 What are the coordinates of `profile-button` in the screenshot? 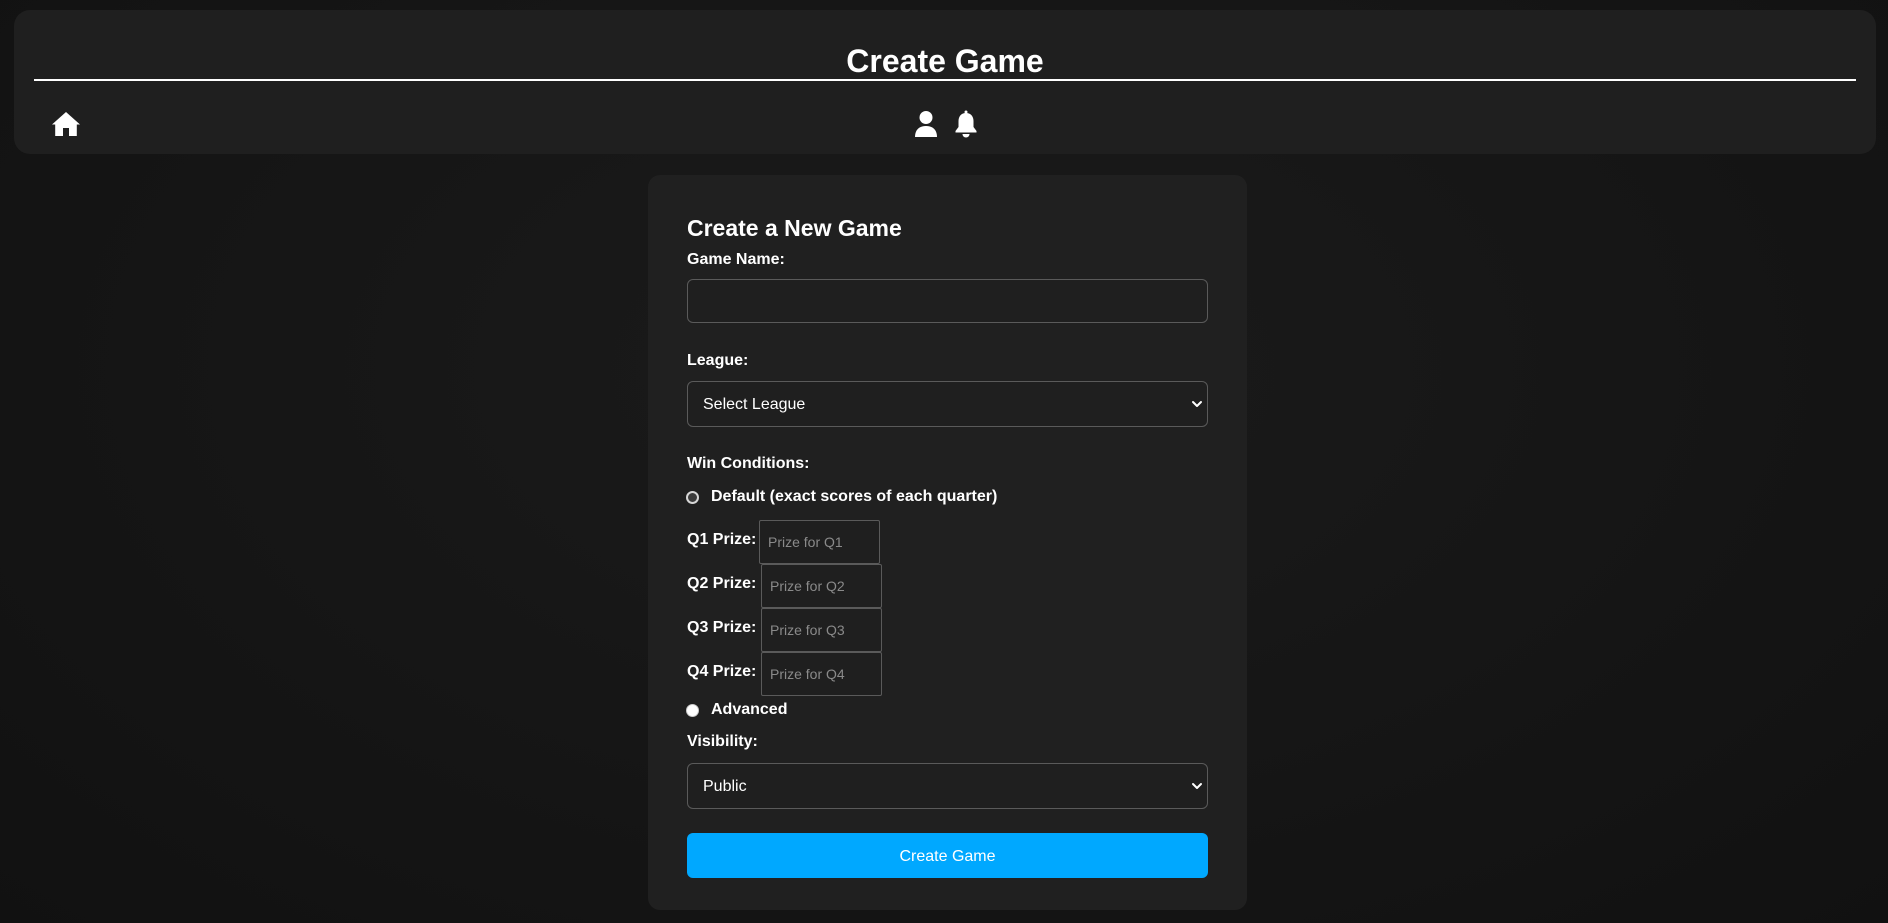 It's located at (926, 124).